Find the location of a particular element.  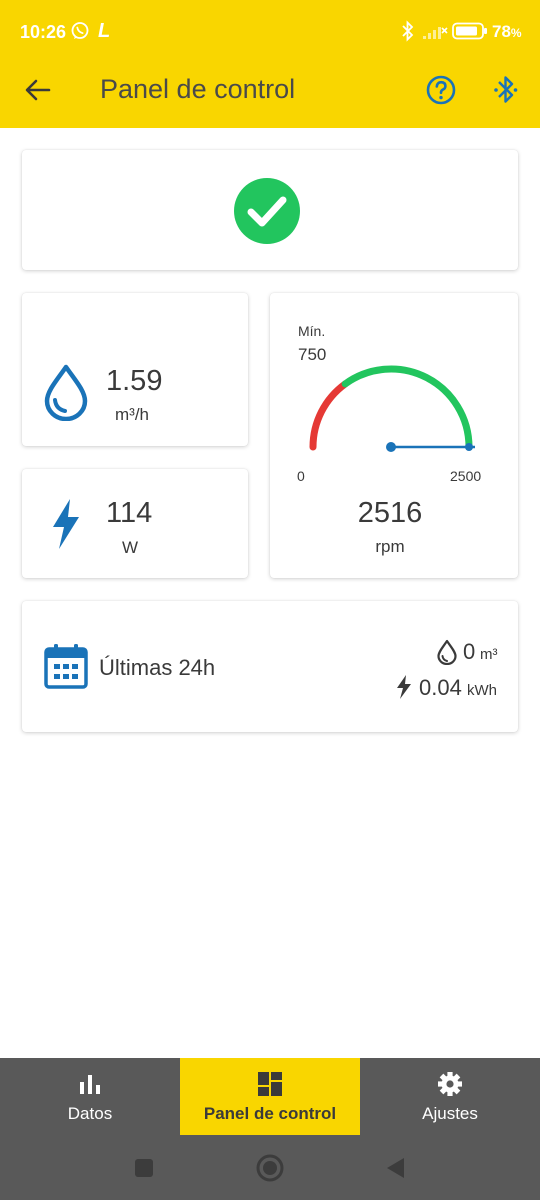

page-title: Panel de control is located at coordinates (198, 89).